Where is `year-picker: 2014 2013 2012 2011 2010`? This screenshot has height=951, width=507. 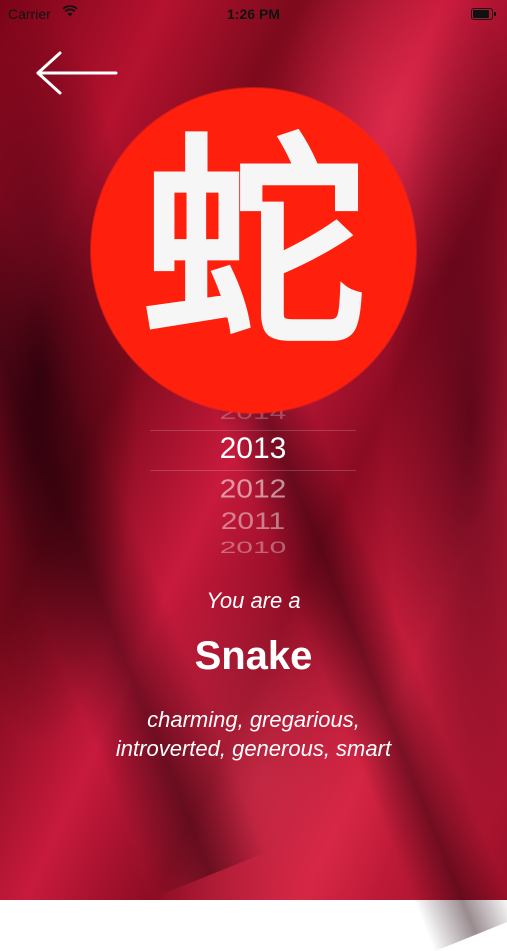 year-picker: 2014 2013 2012 2011 2010 is located at coordinates (253, 477).